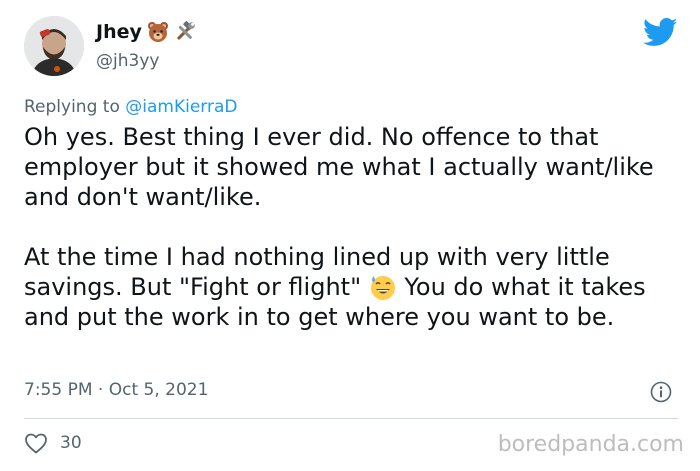 Image resolution: width=700 pixels, height=471 pixels. I want to click on author-handle: @jh3yy, so click(127, 61).